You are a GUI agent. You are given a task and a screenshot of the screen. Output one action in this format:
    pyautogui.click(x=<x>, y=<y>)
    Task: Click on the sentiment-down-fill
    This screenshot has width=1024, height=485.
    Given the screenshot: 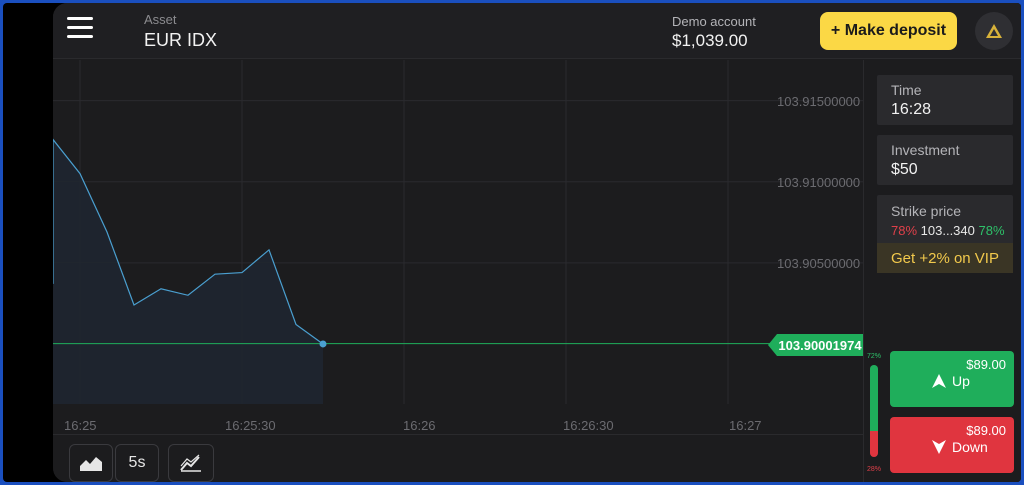 What is the action you would take?
    pyautogui.click(x=874, y=444)
    